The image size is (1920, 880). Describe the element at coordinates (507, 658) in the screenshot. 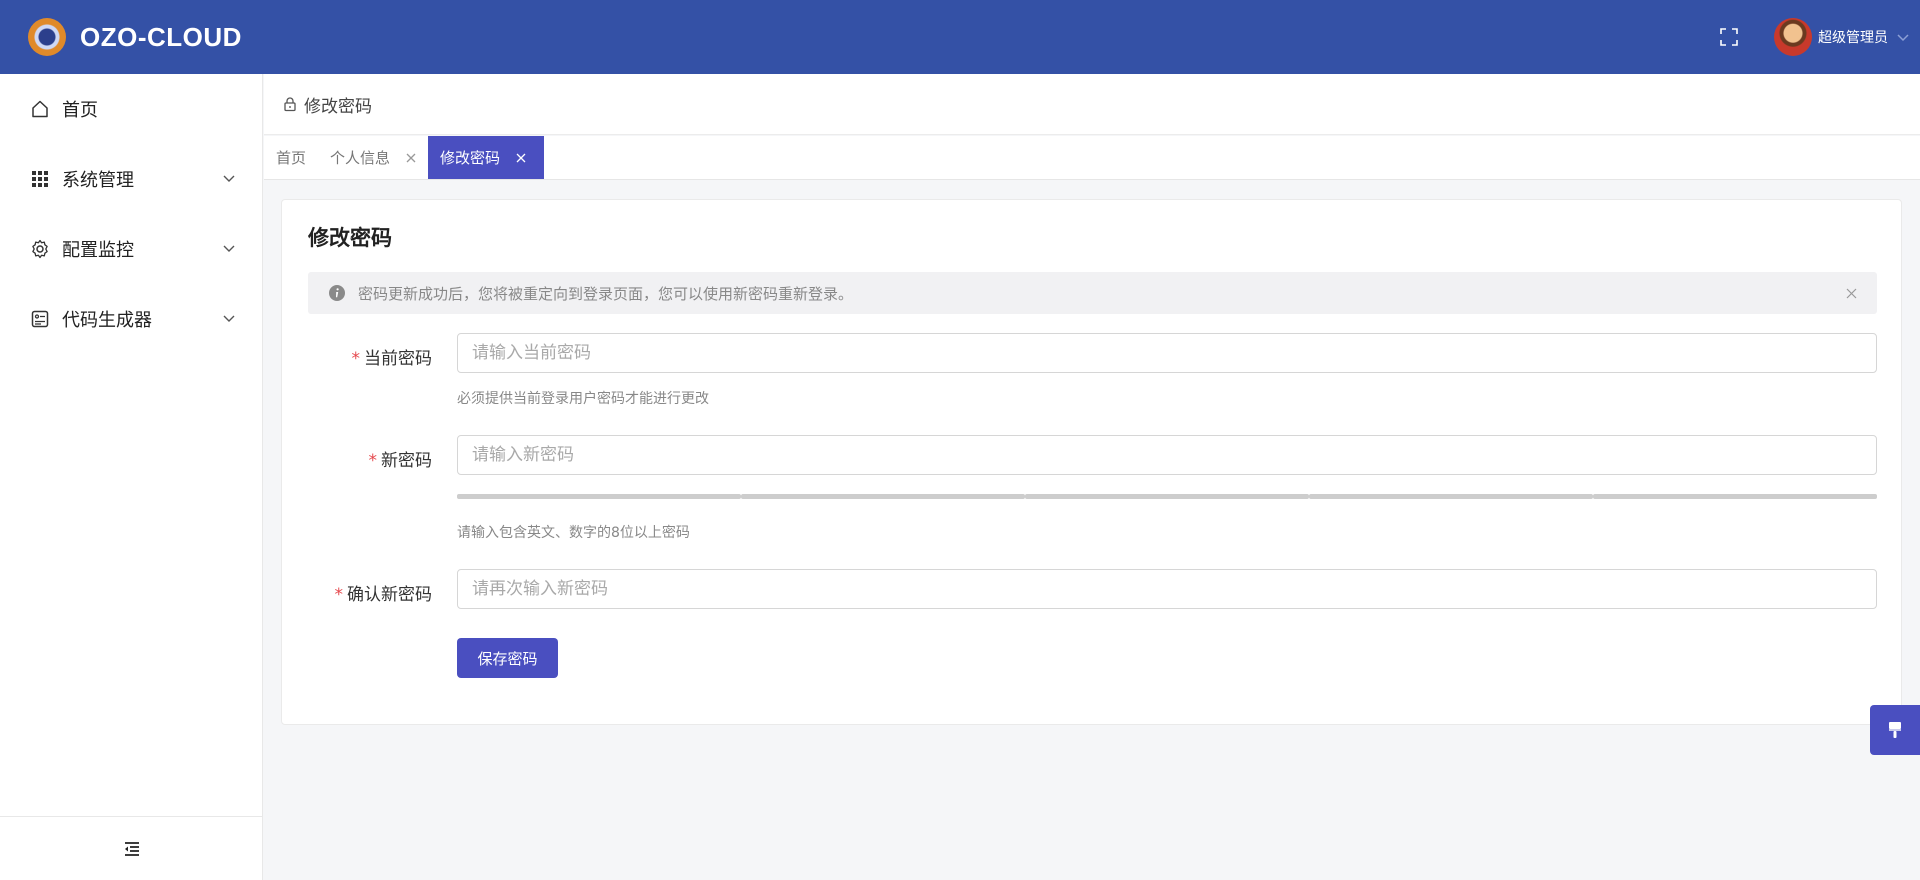

I see `save-password-button: 保存密码` at that location.